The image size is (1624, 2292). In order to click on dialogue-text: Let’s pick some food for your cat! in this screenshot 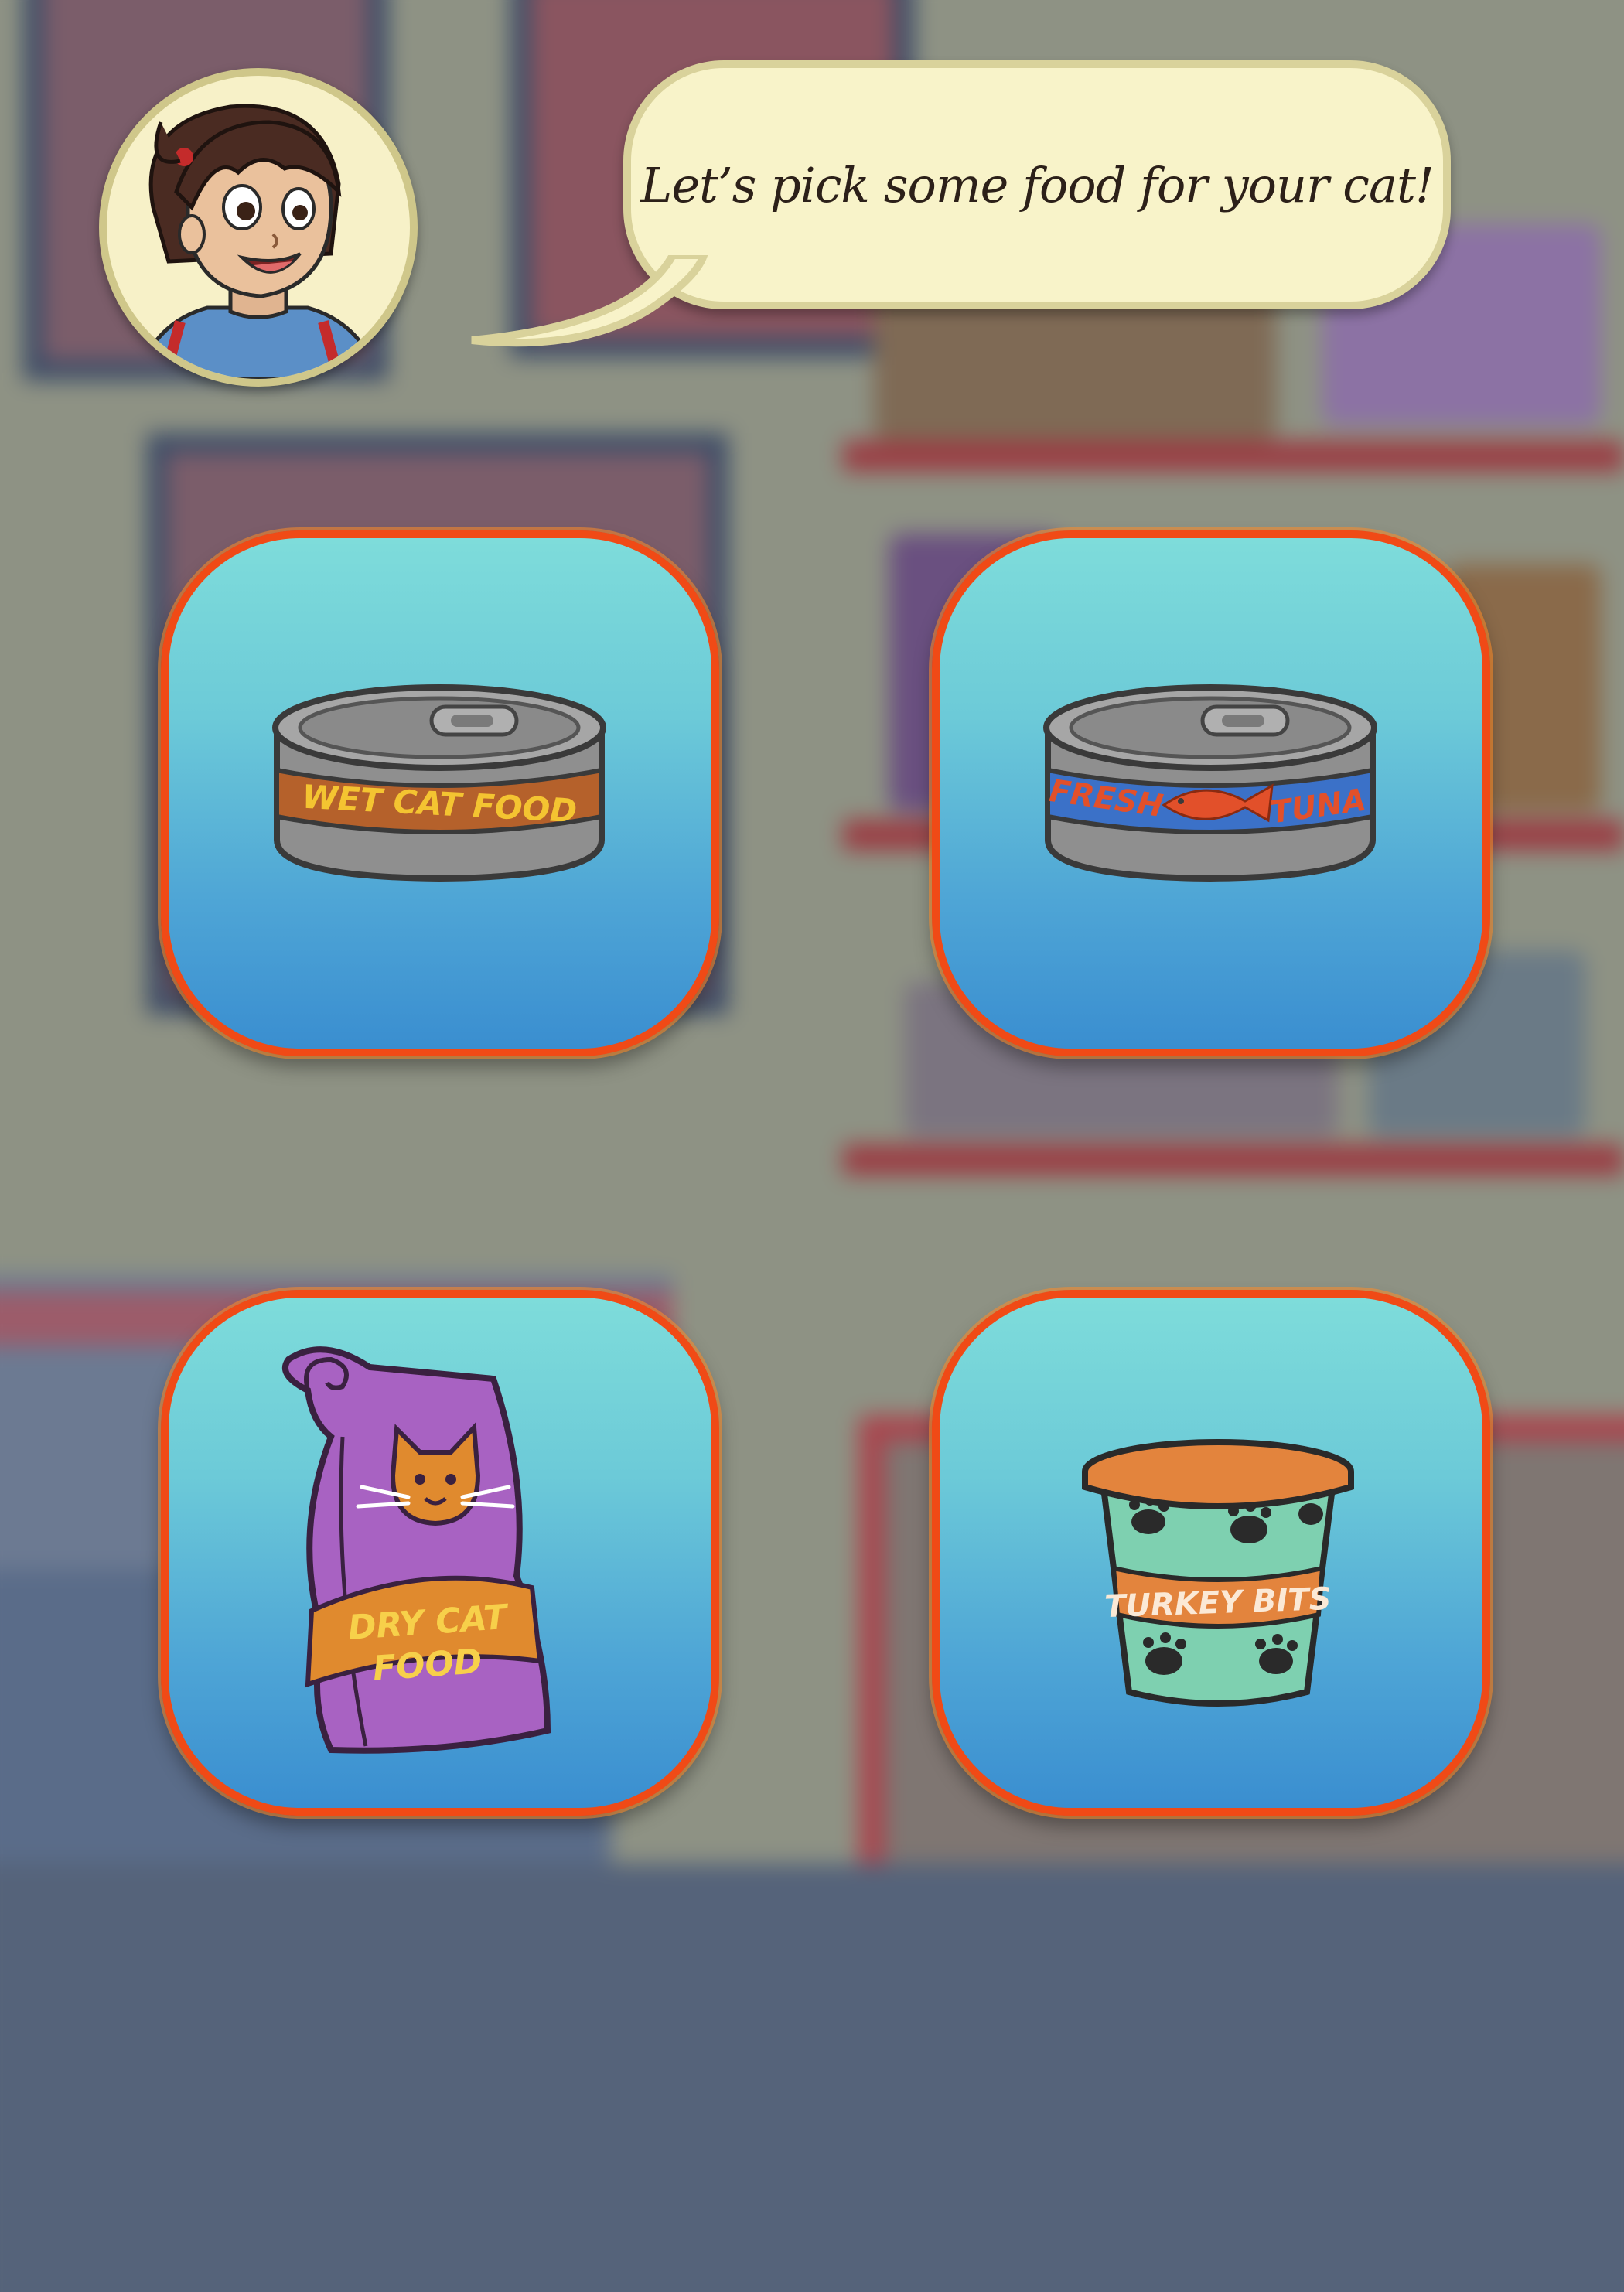, I will do `click(1037, 184)`.